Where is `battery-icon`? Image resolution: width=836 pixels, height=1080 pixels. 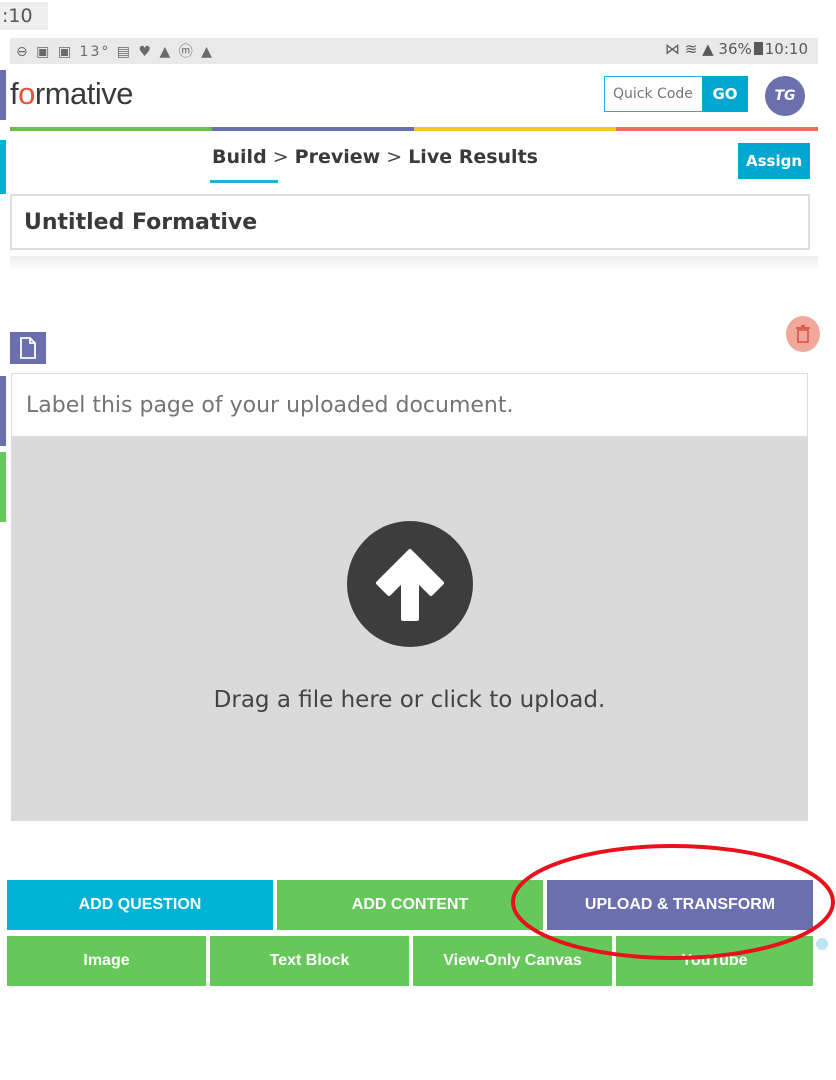
battery-icon is located at coordinates (758, 48).